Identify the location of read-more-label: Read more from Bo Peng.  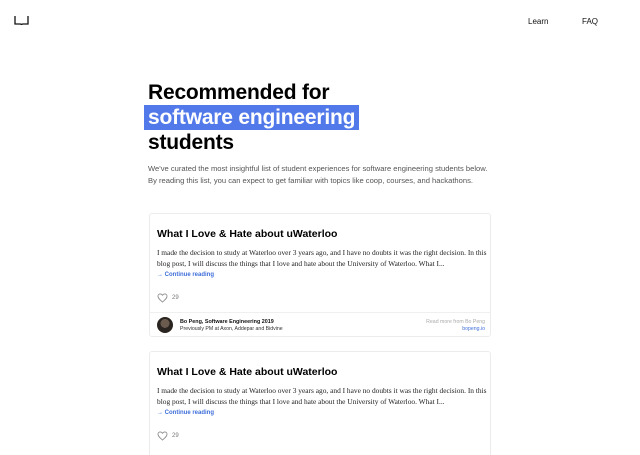
(455, 322).